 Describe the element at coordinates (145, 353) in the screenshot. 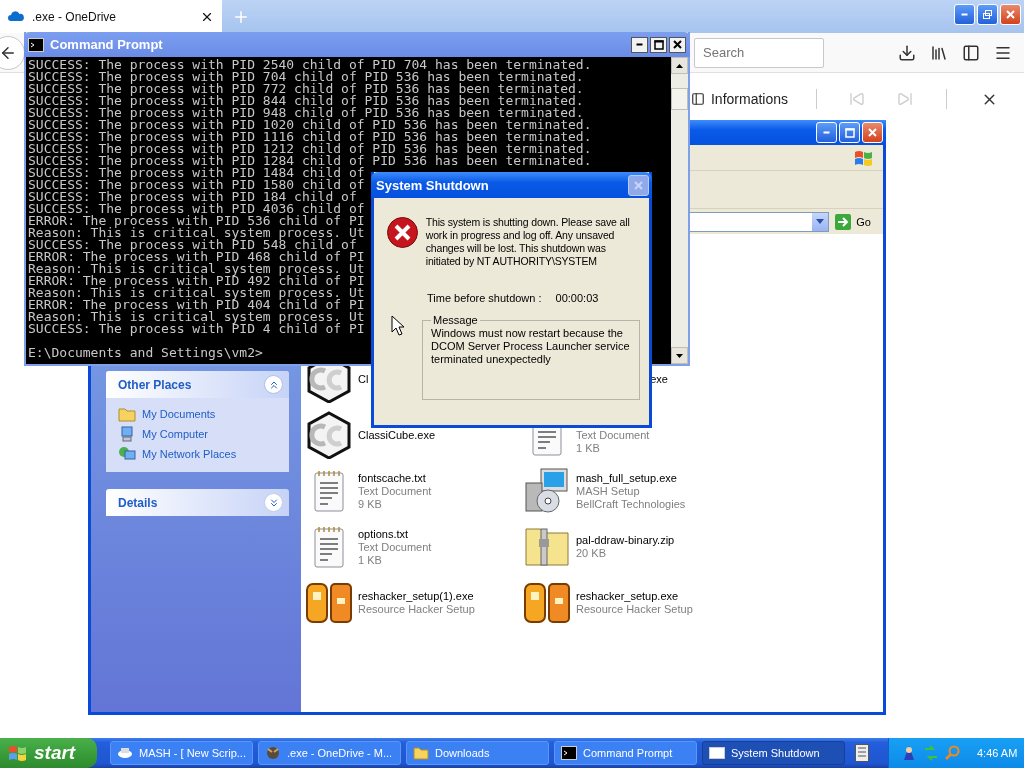

I see `console-prompt: E:\Documents and Settings\vm2>` at that location.